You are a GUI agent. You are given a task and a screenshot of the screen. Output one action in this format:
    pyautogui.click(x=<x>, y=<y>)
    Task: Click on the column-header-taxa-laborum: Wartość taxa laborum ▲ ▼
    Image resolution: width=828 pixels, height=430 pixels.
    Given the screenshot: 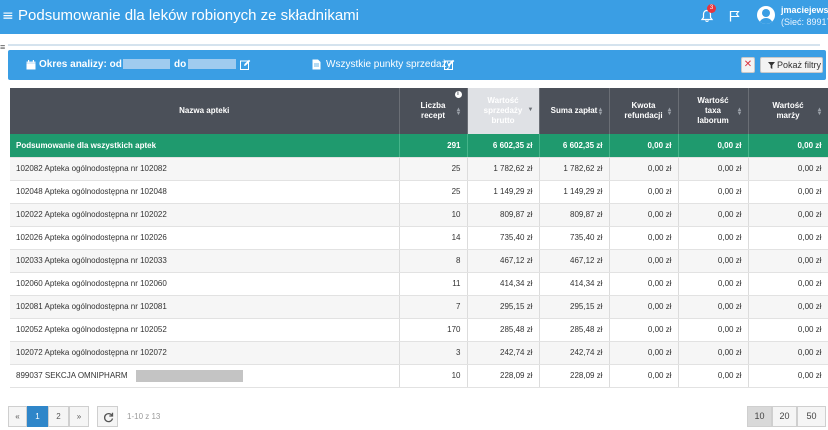 What is the action you would take?
    pyautogui.click(x=713, y=111)
    